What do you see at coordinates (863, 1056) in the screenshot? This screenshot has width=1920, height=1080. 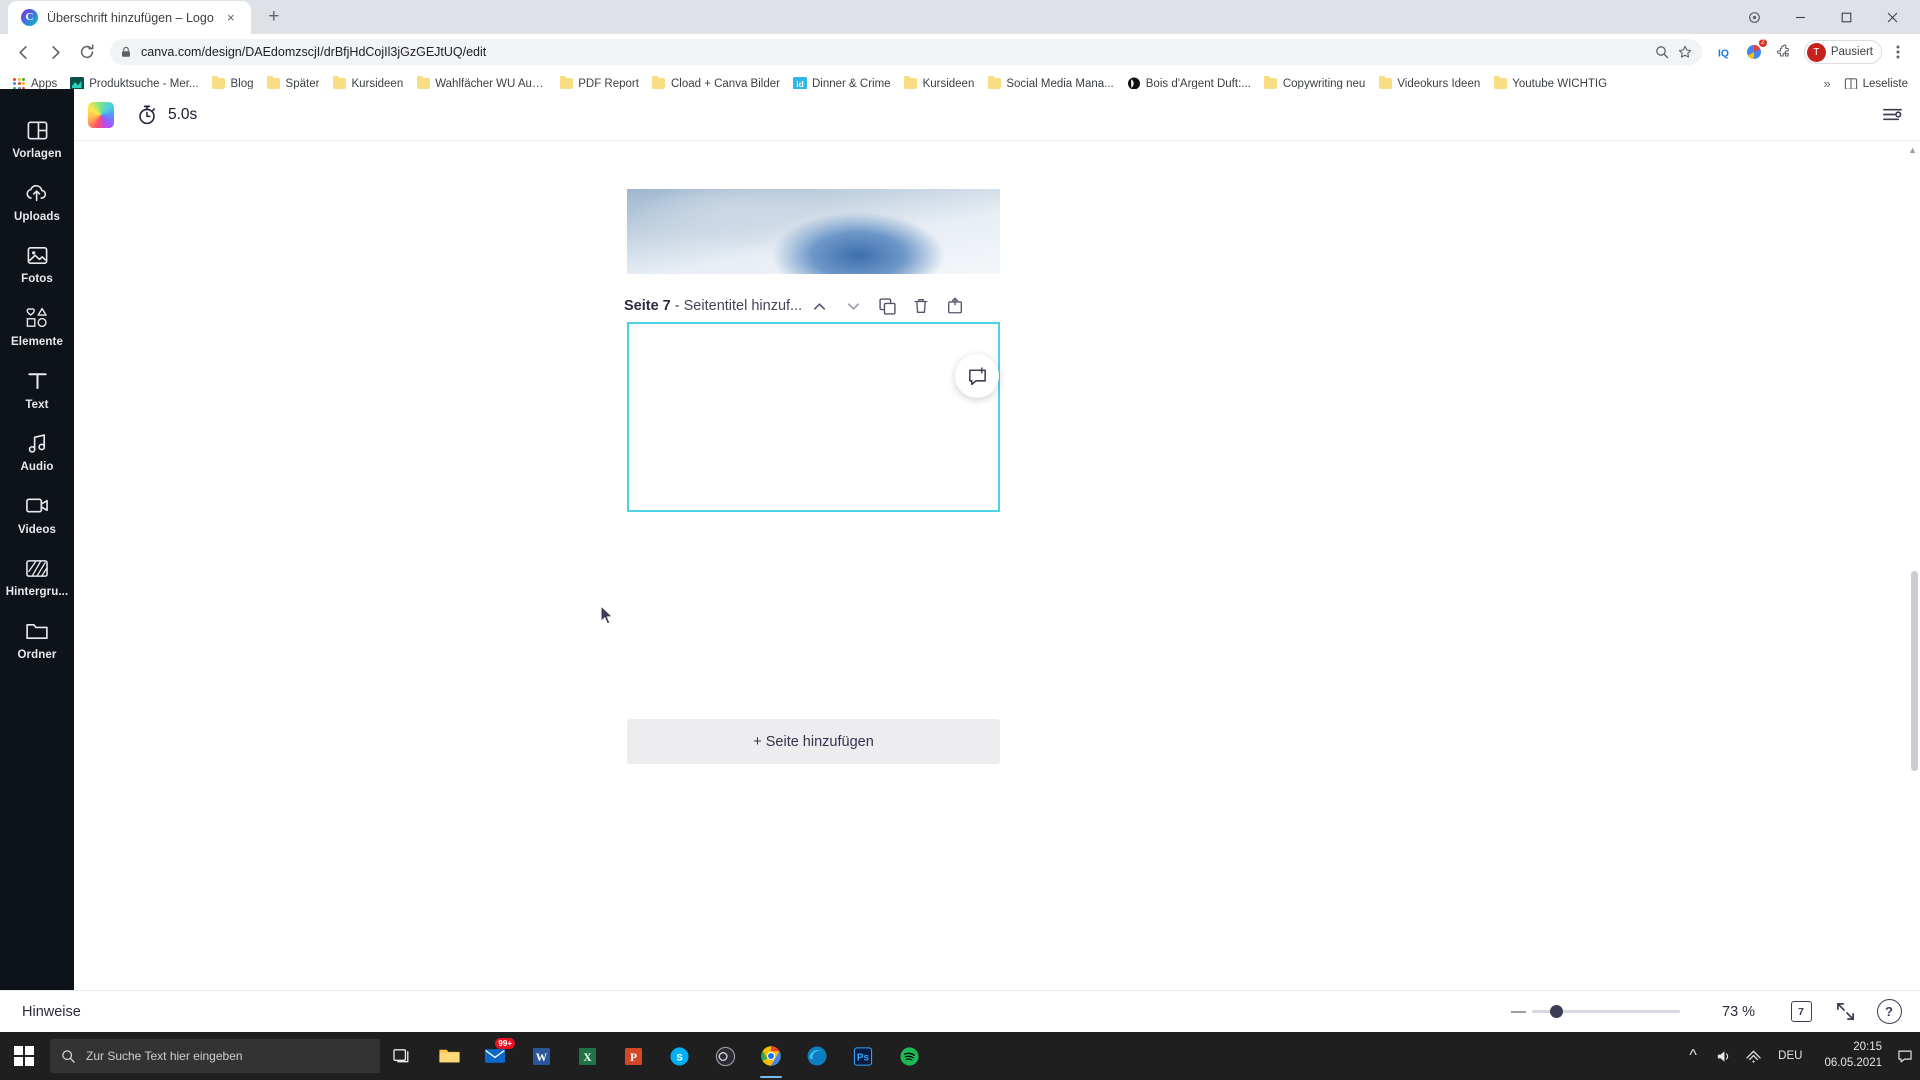 I see `photoshop-button: Ps` at bounding box center [863, 1056].